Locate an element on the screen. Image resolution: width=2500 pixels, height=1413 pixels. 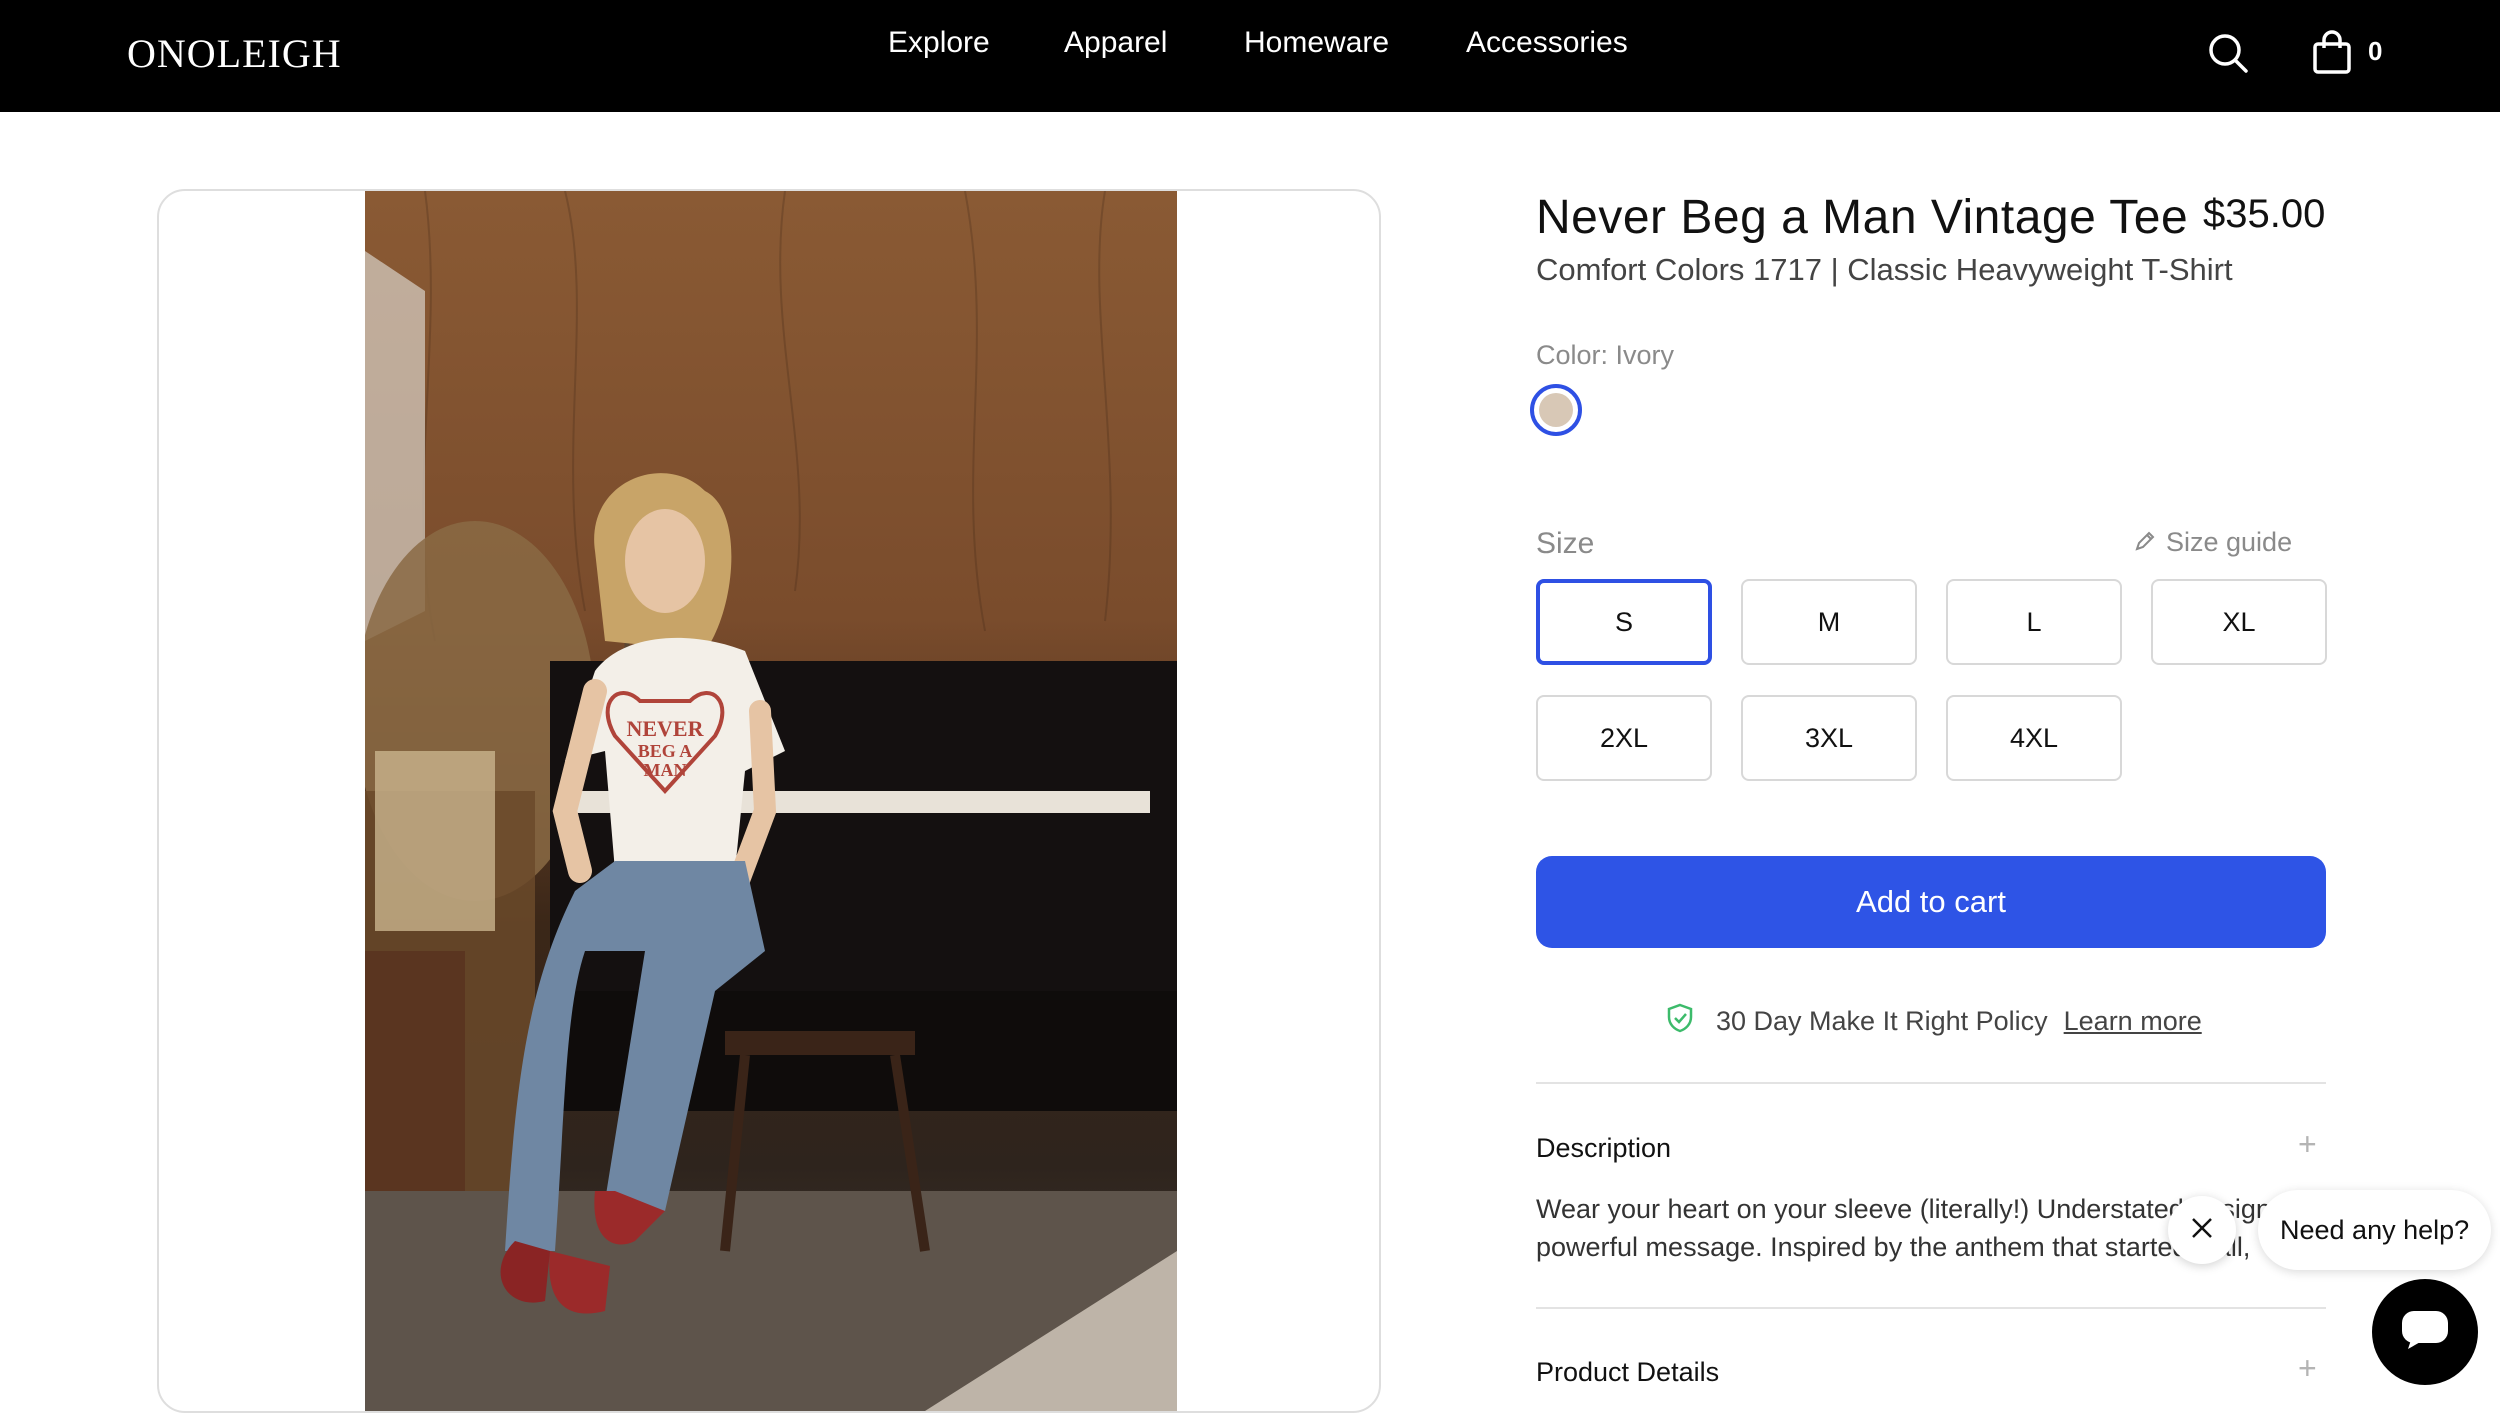
add-to-cart-button: Add to cart is located at coordinates (1931, 902).